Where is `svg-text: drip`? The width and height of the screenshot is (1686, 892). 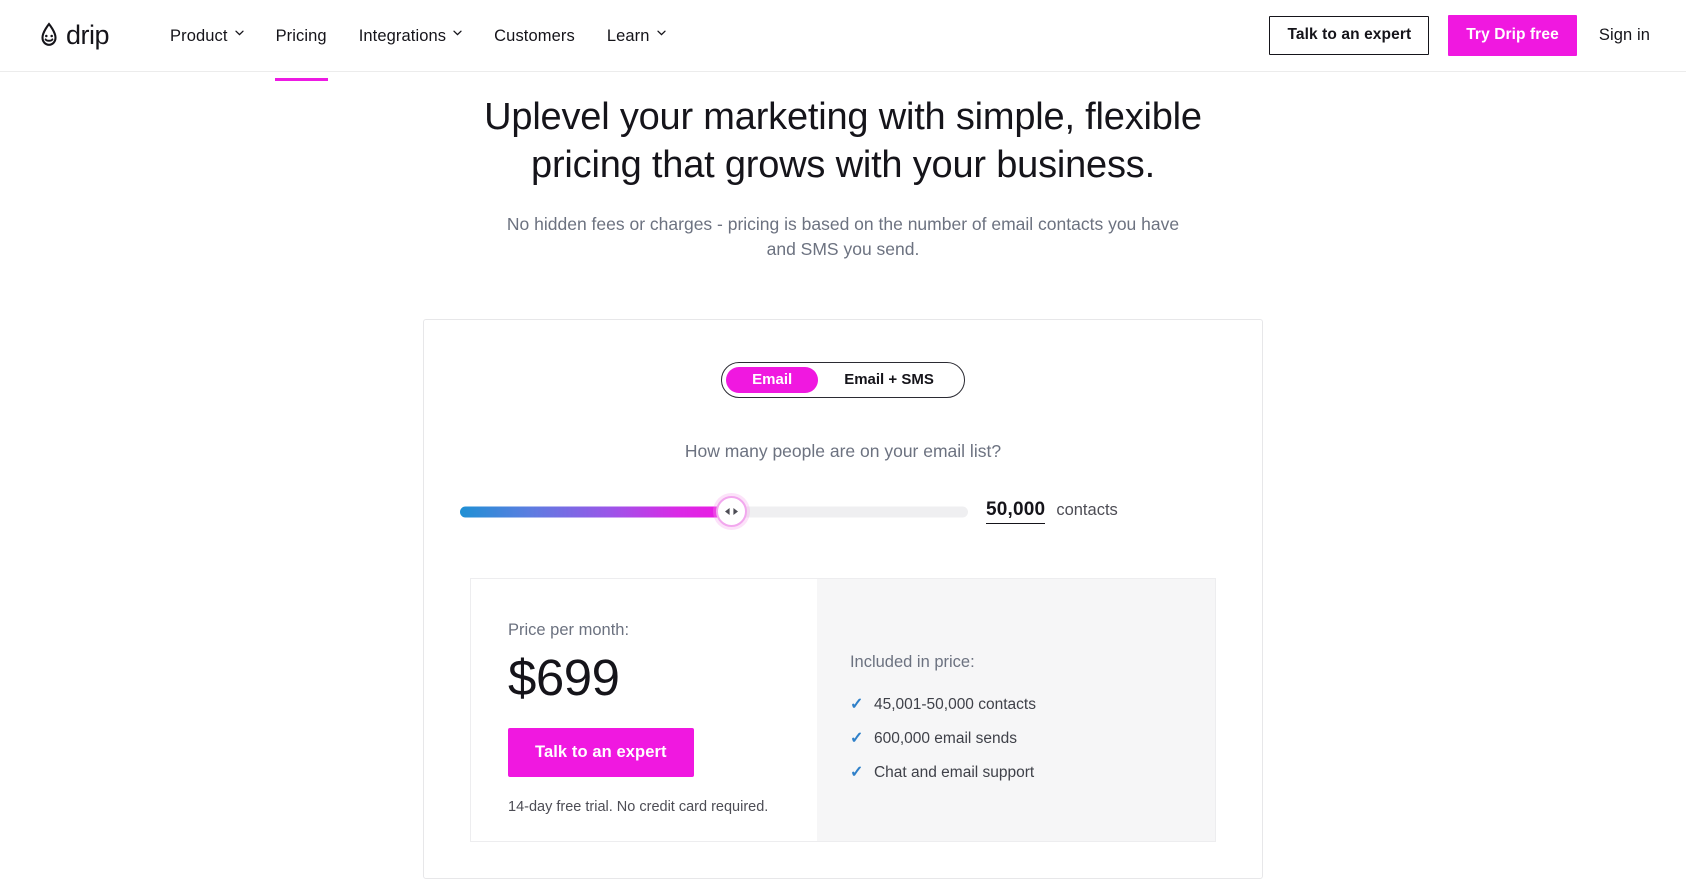 svg-text: drip is located at coordinates (87, 35).